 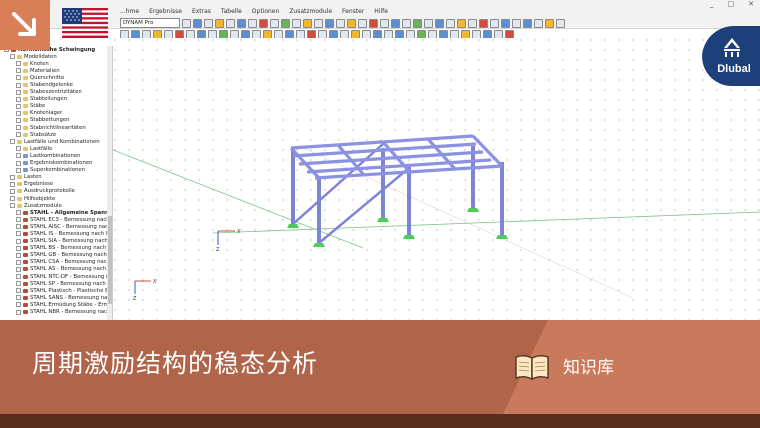 I want to click on tree-item: Zusatzmodule, so click(x=56, y=205).